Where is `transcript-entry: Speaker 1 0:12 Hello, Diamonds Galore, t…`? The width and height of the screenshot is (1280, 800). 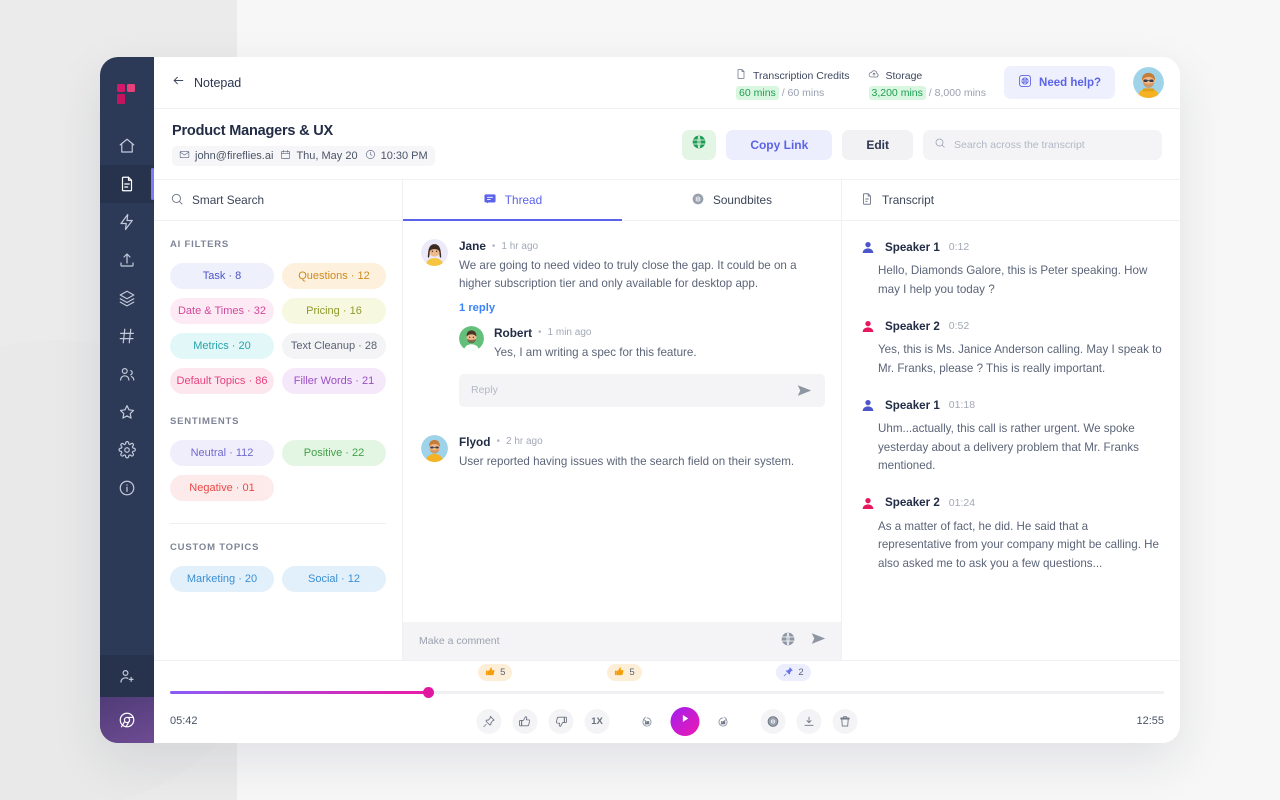
transcript-entry: Speaker 1 0:12 Hello, Diamonds Galore, t… is located at coordinates (1012, 269).